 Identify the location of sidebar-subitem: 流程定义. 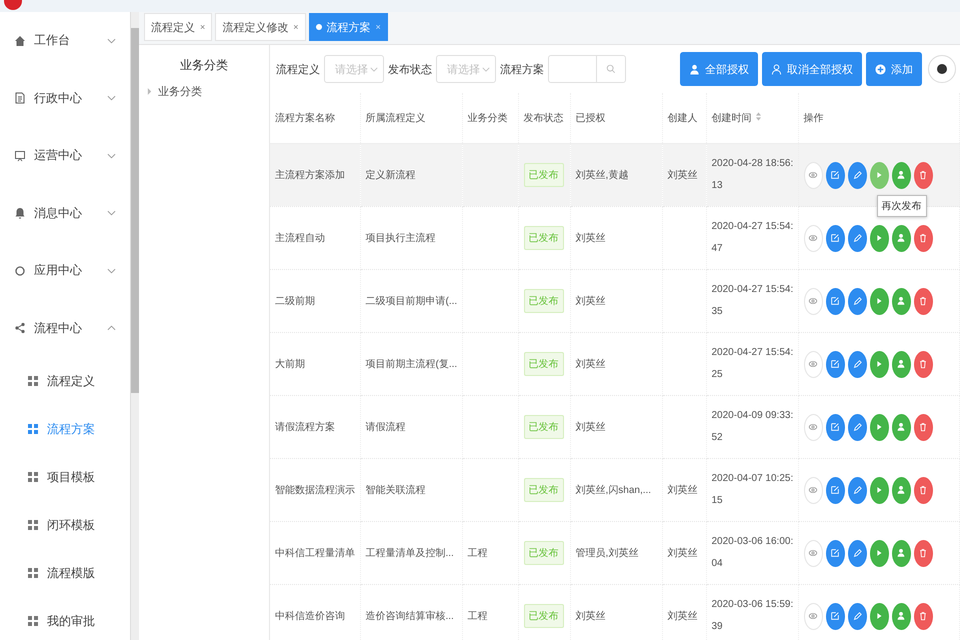
(65, 381).